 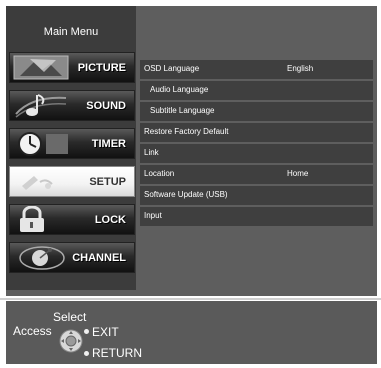 What do you see at coordinates (256, 175) in the screenshot?
I see `setting-row-location: Location Home` at bounding box center [256, 175].